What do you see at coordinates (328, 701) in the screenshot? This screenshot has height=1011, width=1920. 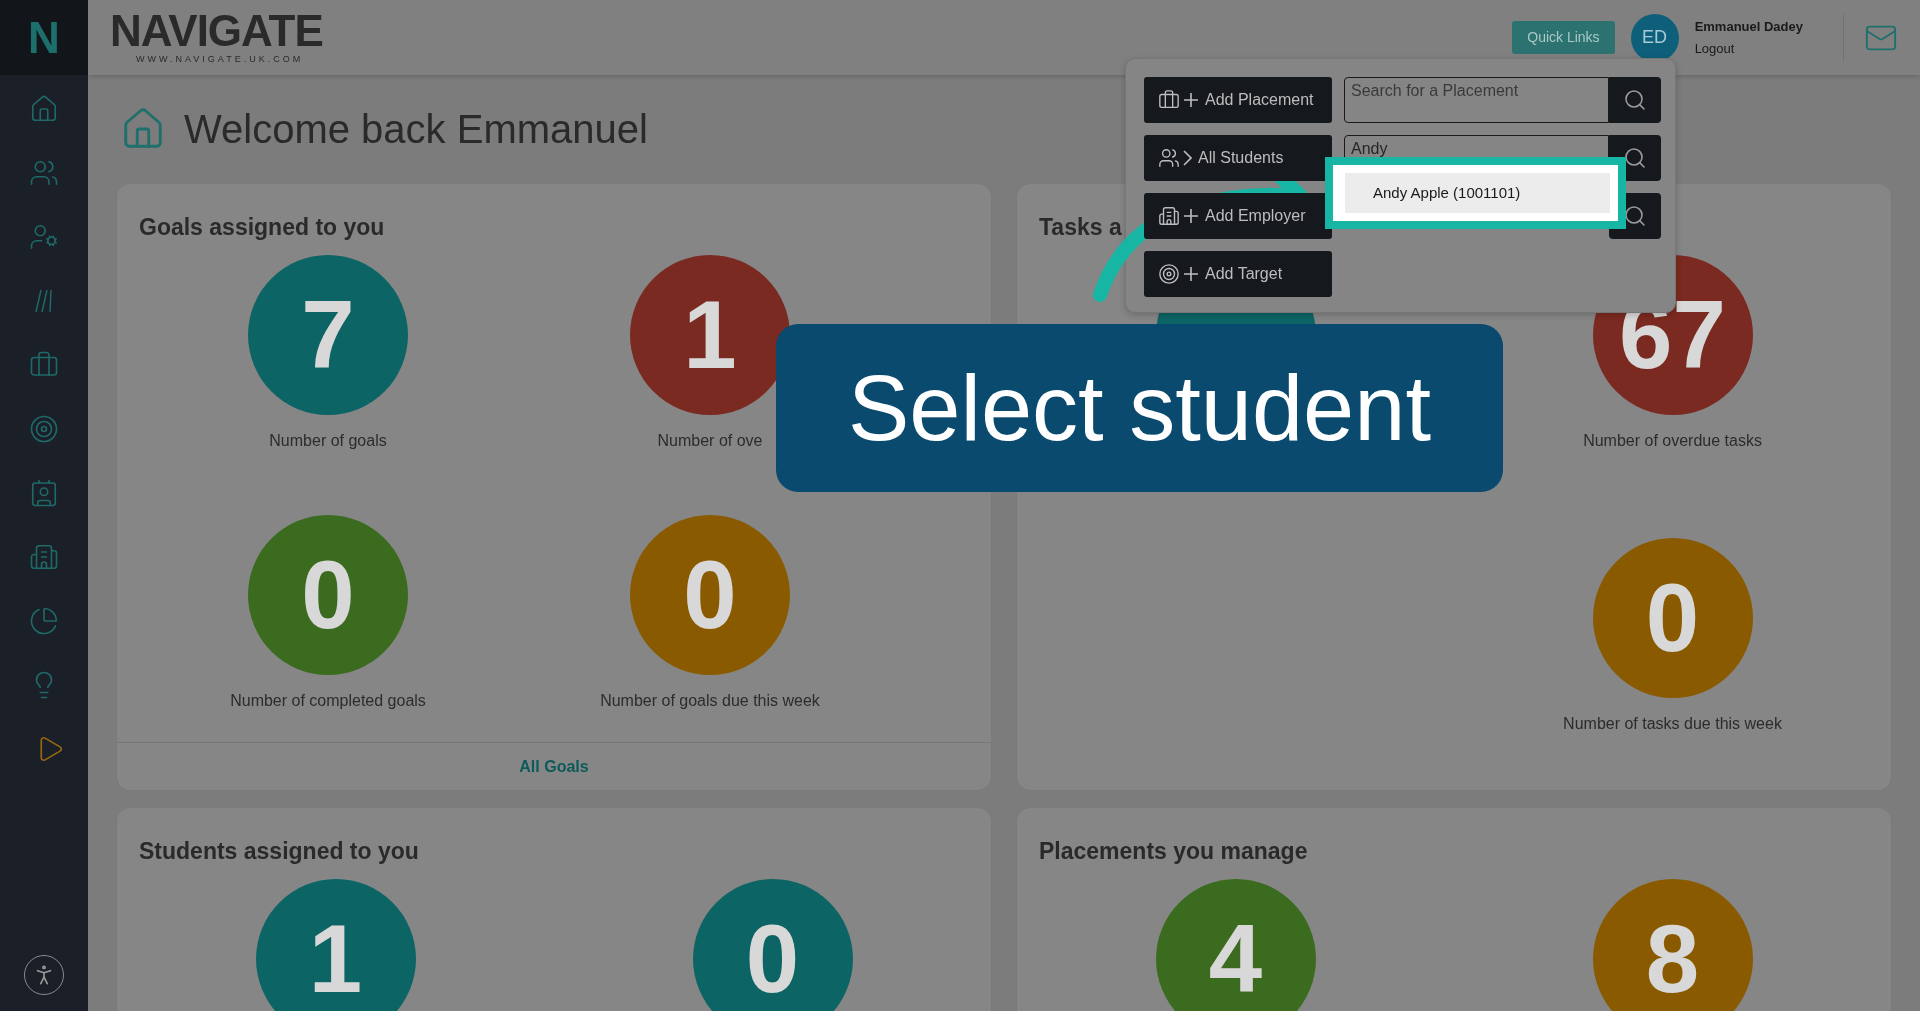 I see `stat-label: Number of completed goals` at bounding box center [328, 701].